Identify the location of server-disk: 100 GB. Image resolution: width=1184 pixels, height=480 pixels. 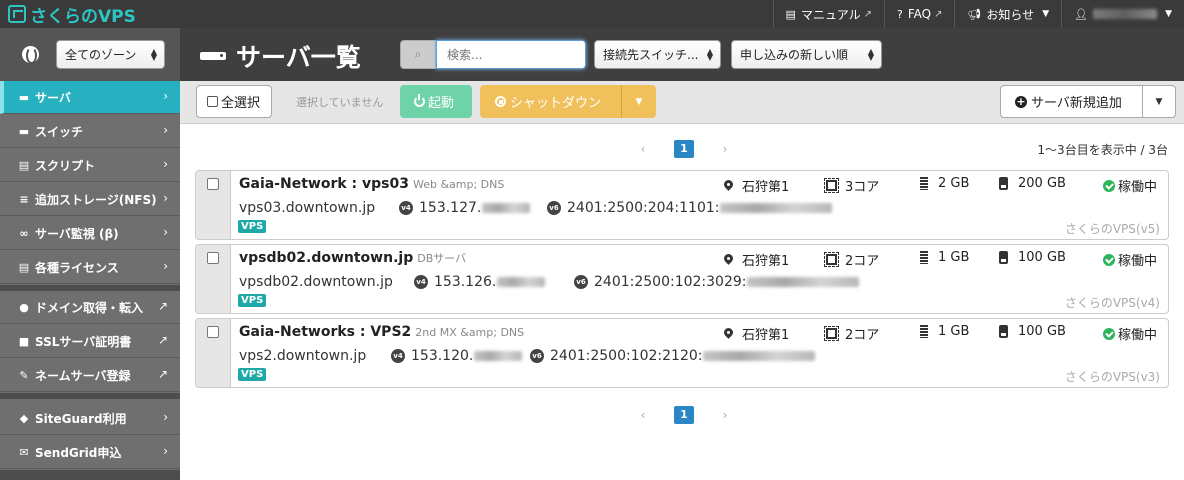
(1032, 257).